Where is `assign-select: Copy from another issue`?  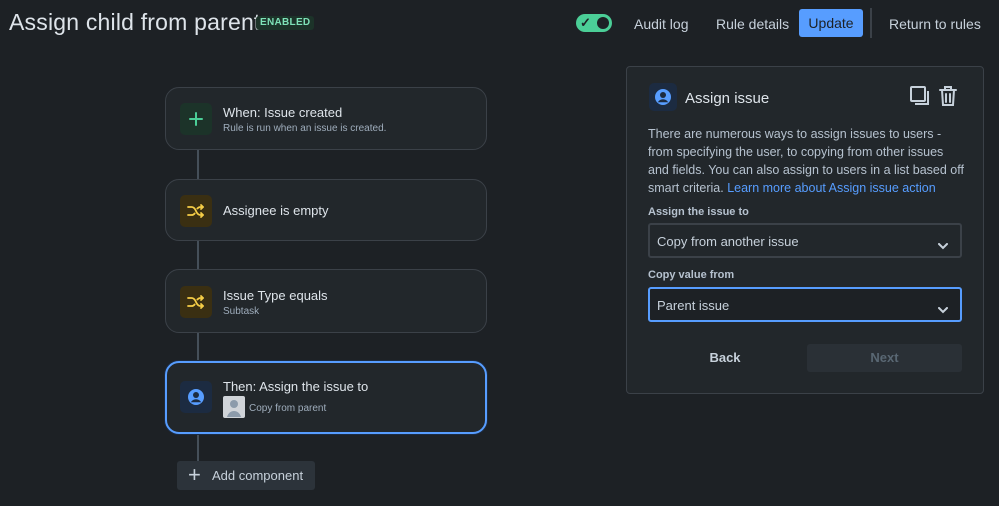 assign-select: Copy from another issue is located at coordinates (805, 240).